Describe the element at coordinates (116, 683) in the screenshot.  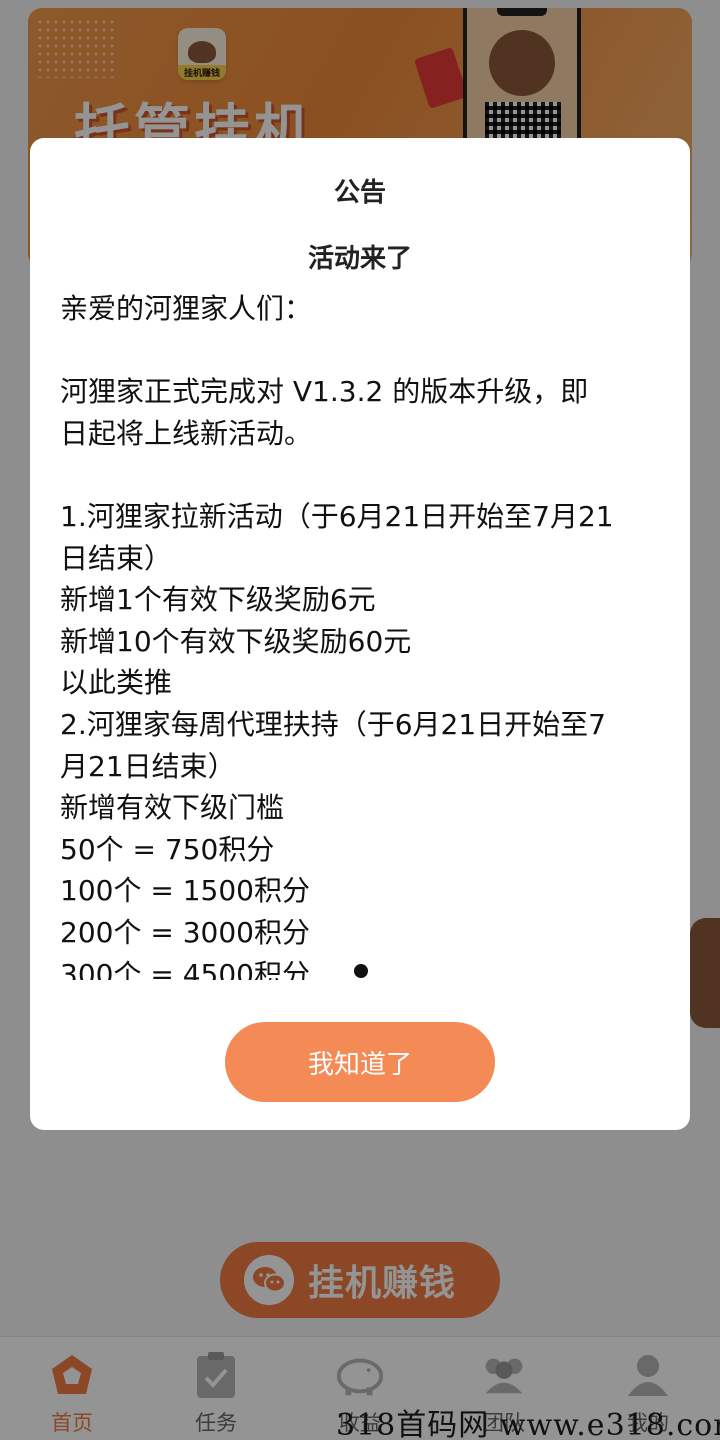
I see `content-line: 以此类推` at that location.